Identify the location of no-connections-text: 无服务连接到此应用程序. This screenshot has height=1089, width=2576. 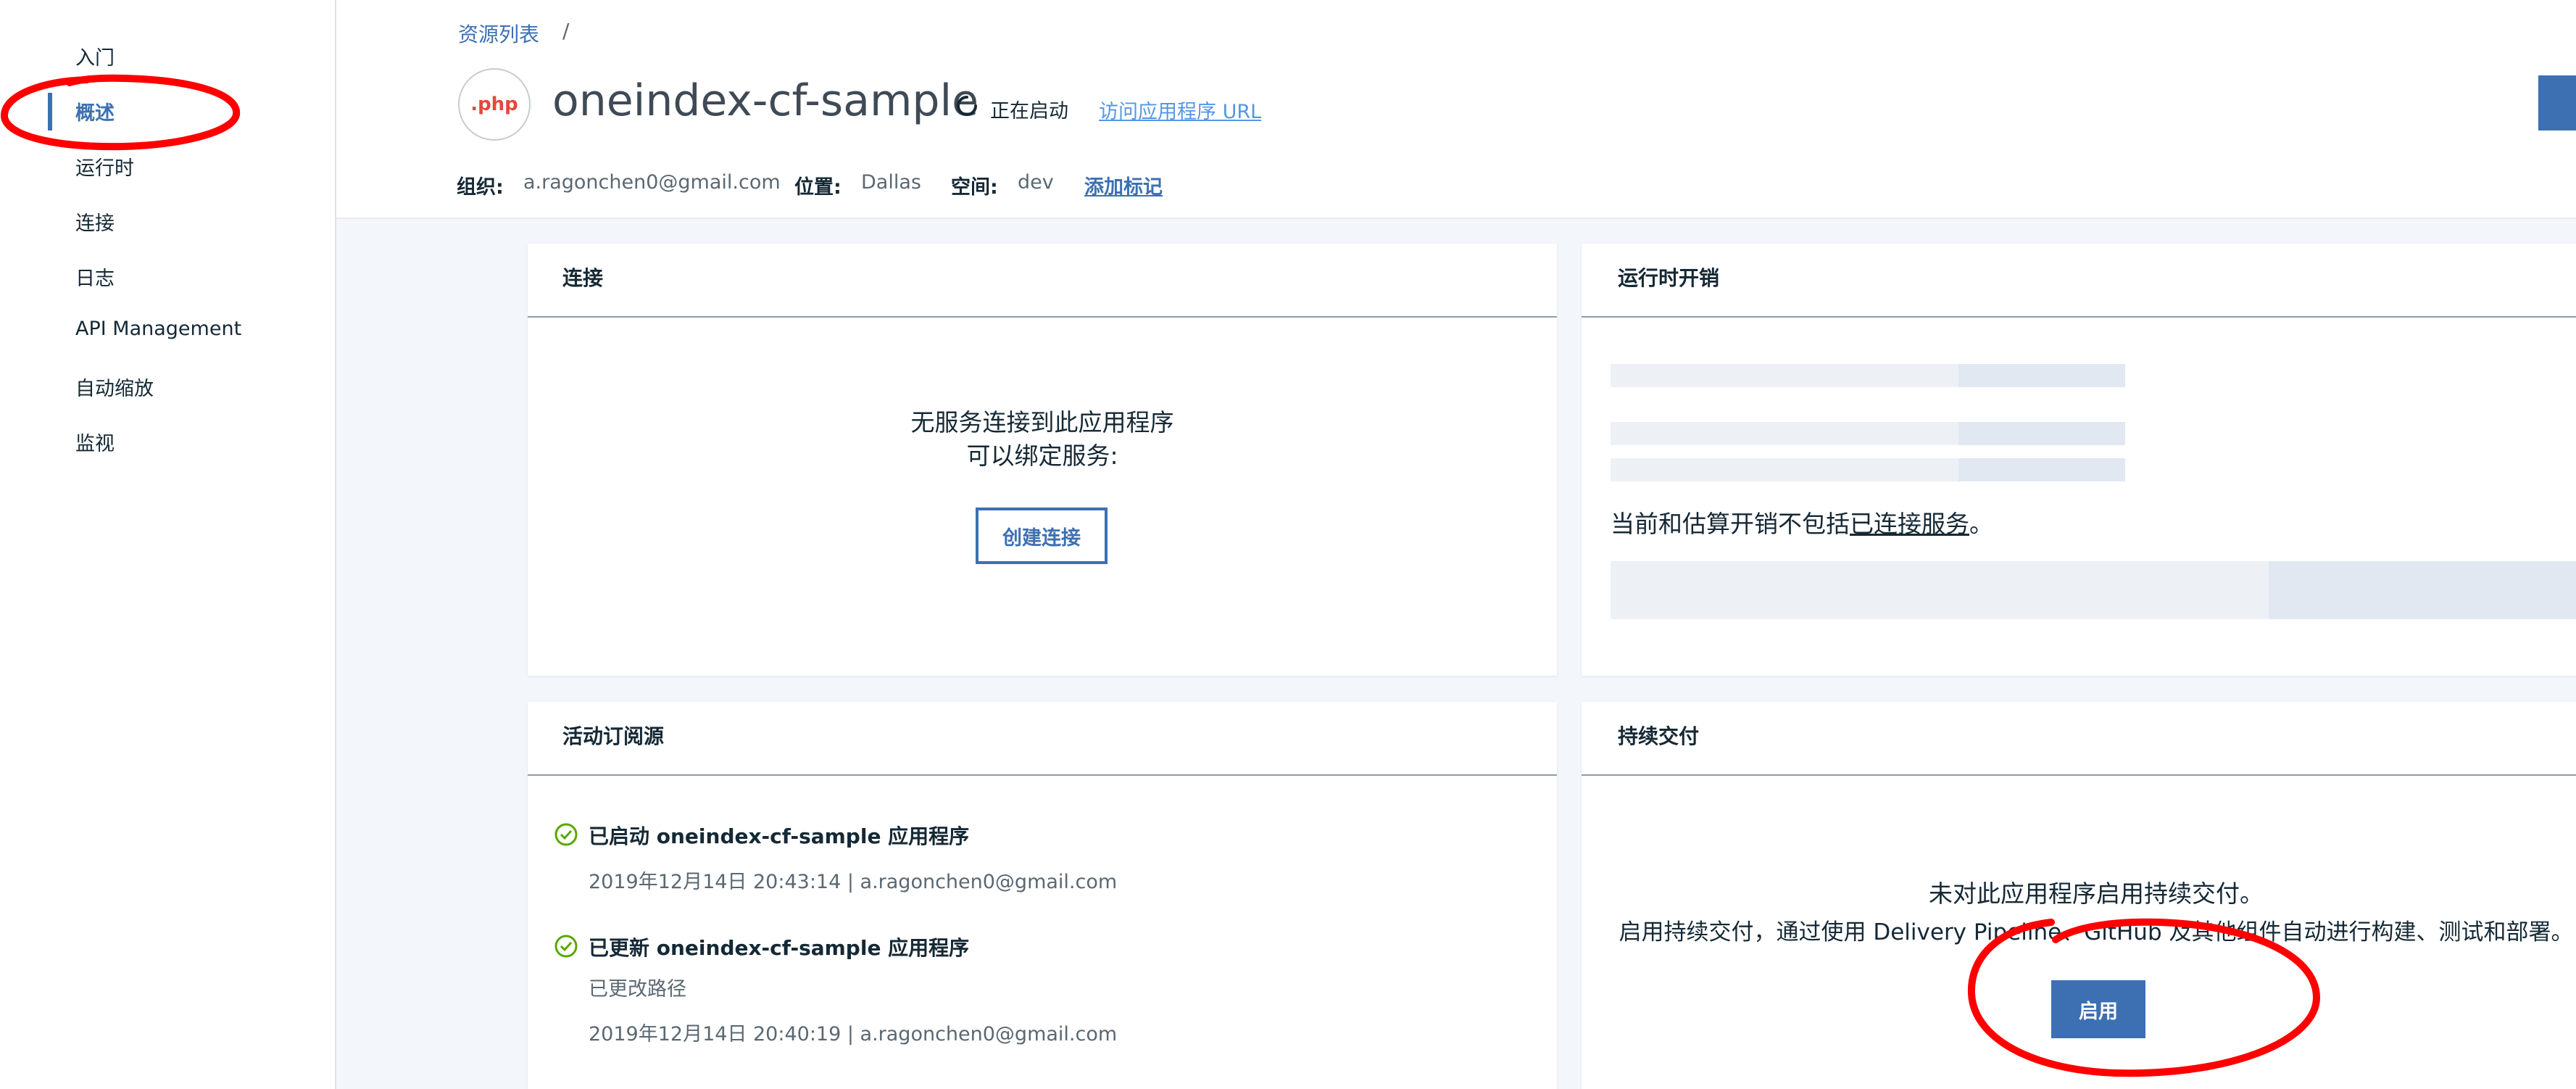
(1042, 422).